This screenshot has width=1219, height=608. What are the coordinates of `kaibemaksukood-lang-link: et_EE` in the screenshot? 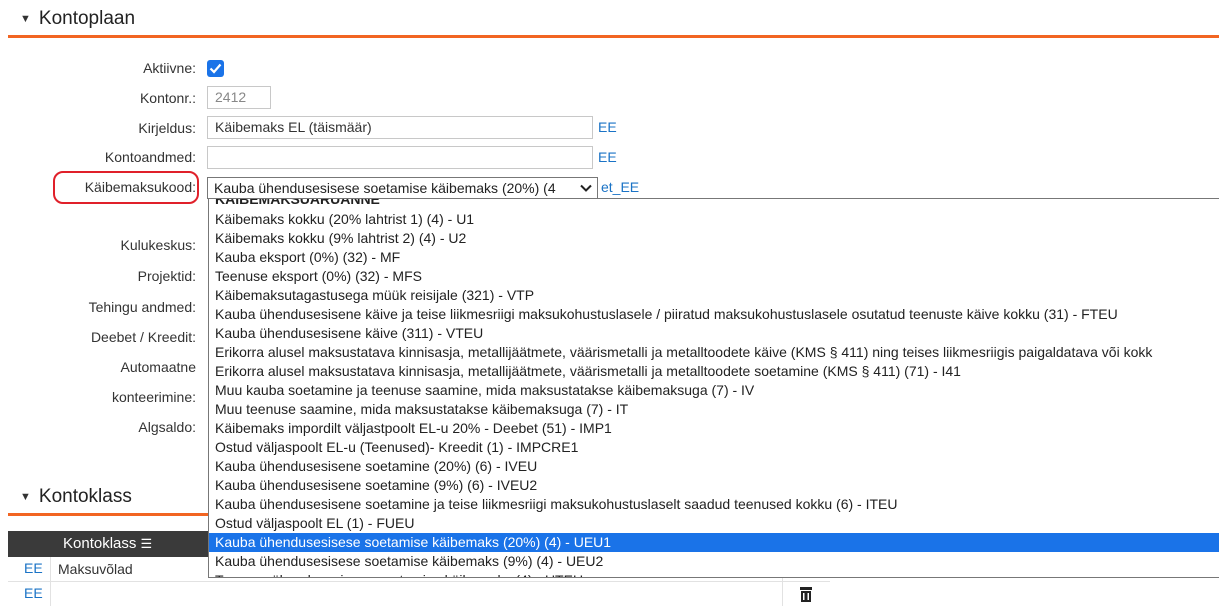 It's located at (620, 187).